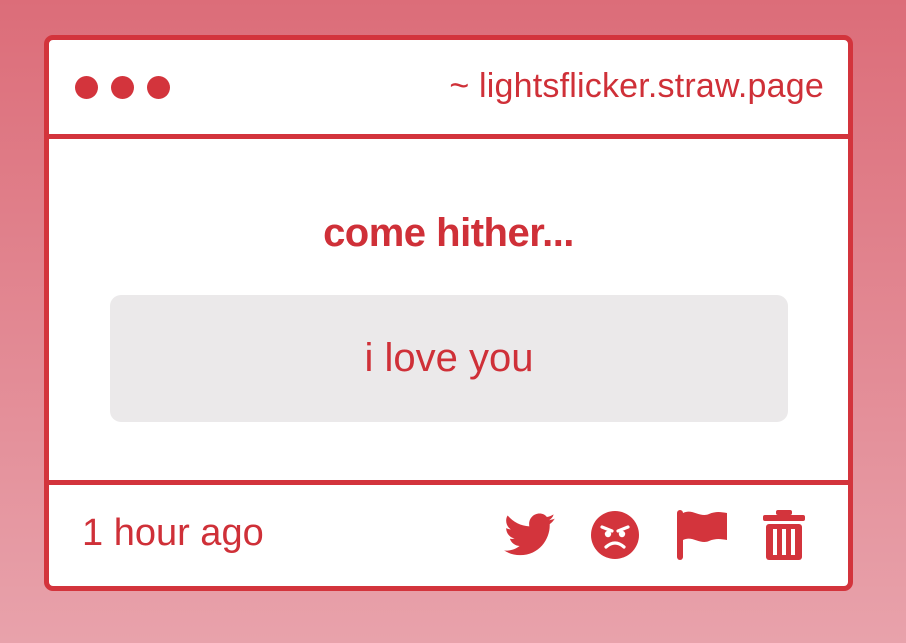 The width and height of the screenshot is (906, 643). I want to click on report-button, so click(702, 535).